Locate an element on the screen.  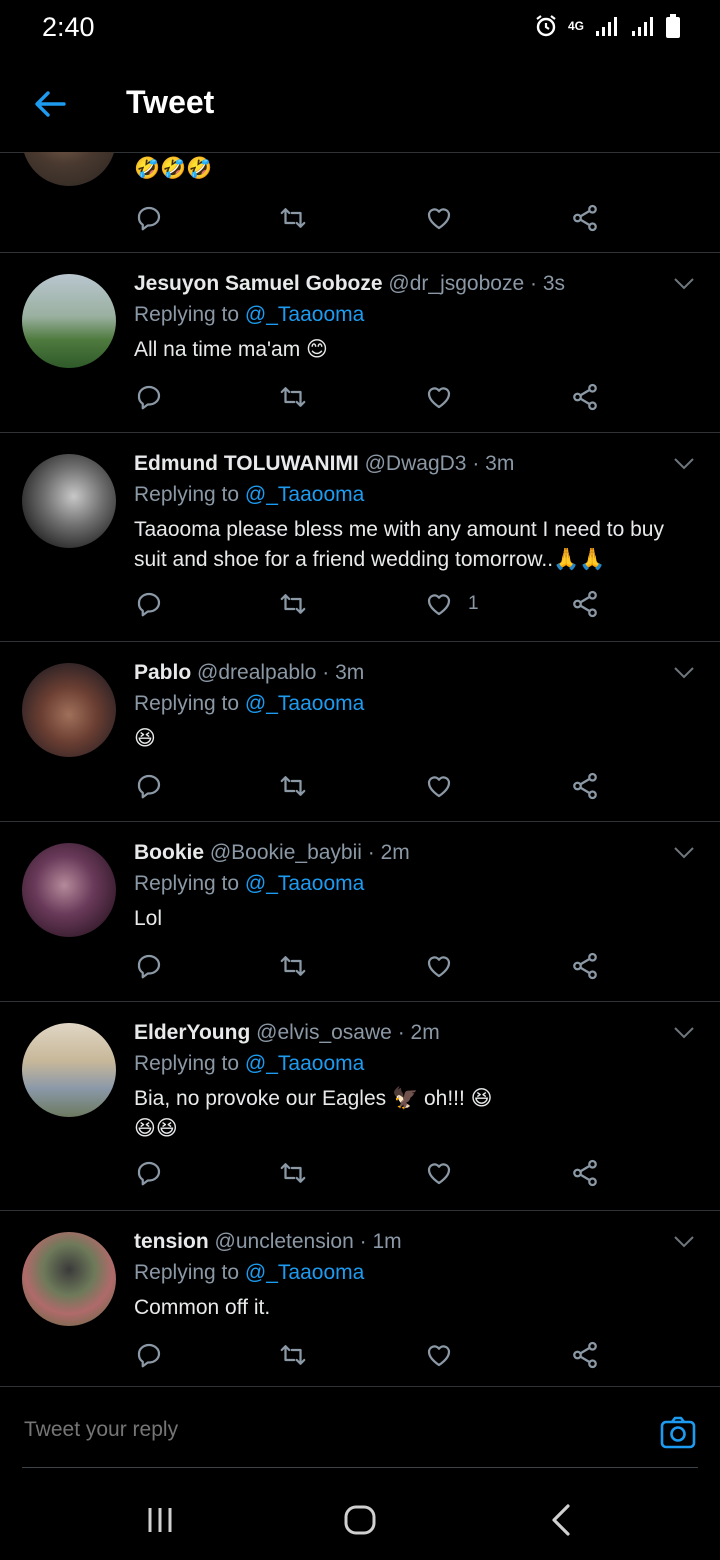
tweet-text: Common off it. is located at coordinates (202, 1307).